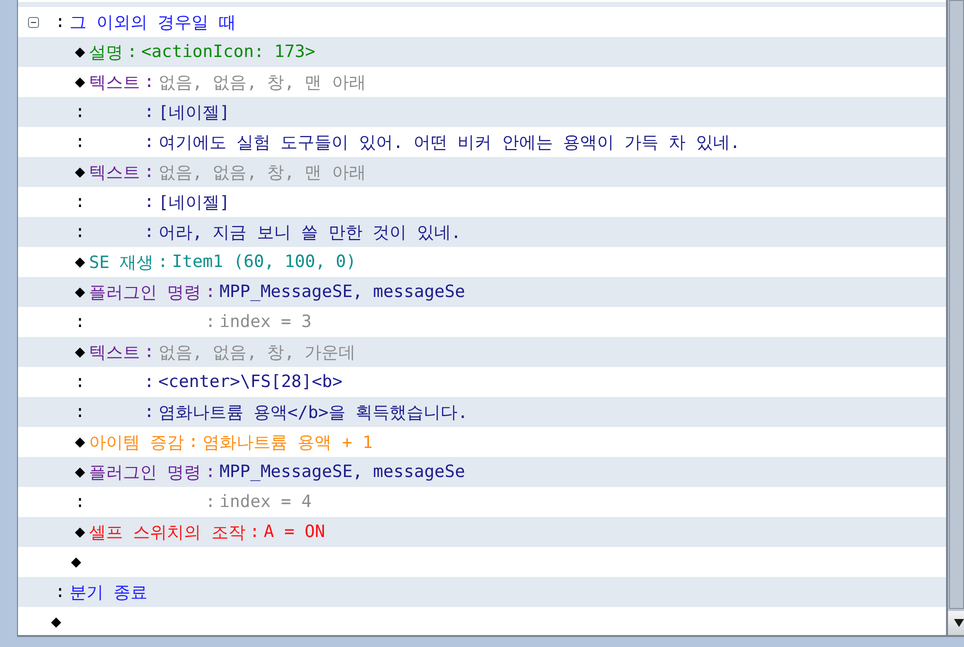 The image size is (964, 647). What do you see at coordinates (228, 52) in the screenshot?
I see `command-value: <actionIcon: 173>` at bounding box center [228, 52].